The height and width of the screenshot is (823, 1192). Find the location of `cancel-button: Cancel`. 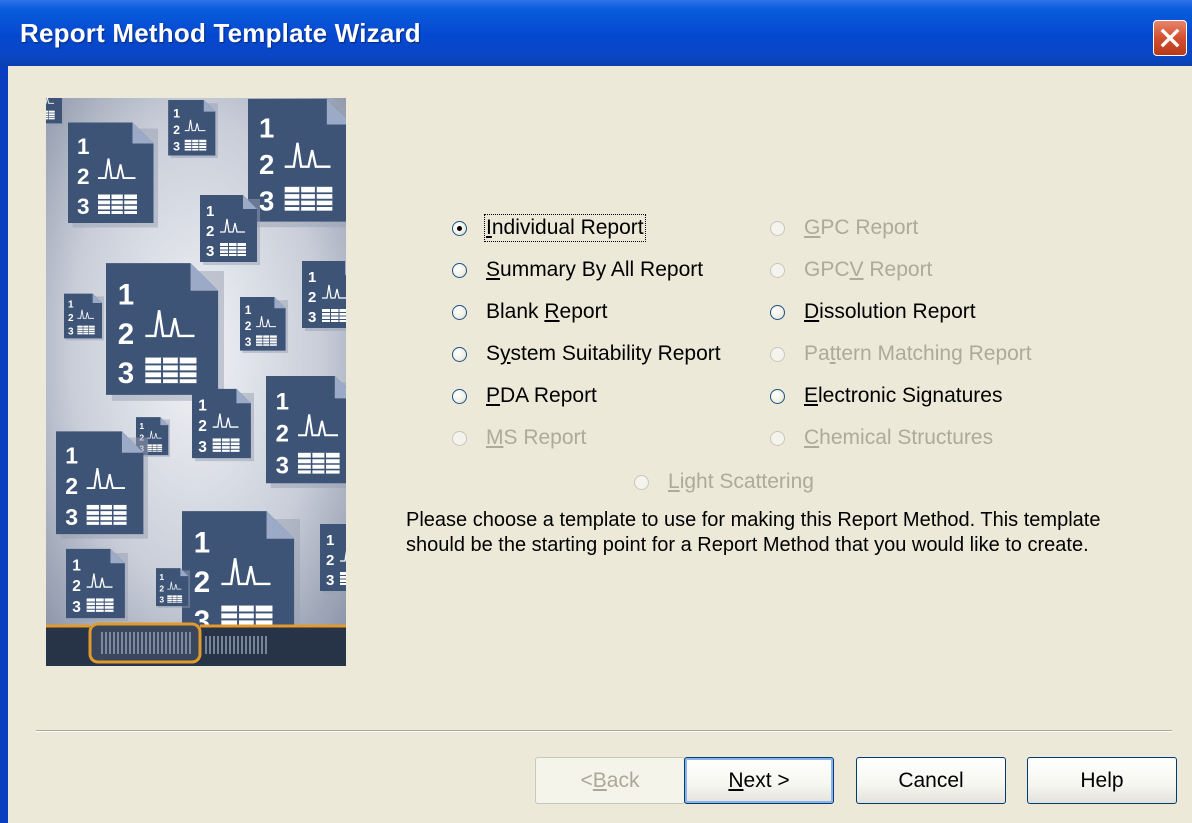

cancel-button: Cancel is located at coordinates (931, 780).